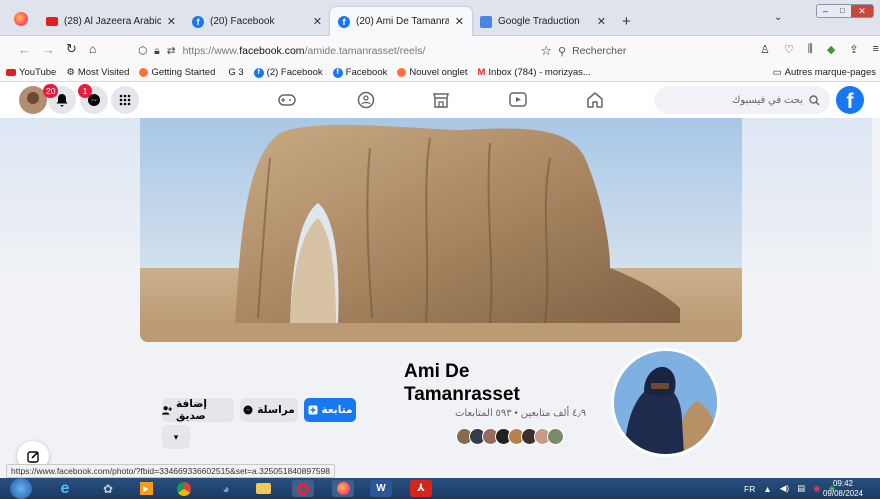 The image size is (880, 499). I want to click on message-button: مراسلة, so click(269, 410).